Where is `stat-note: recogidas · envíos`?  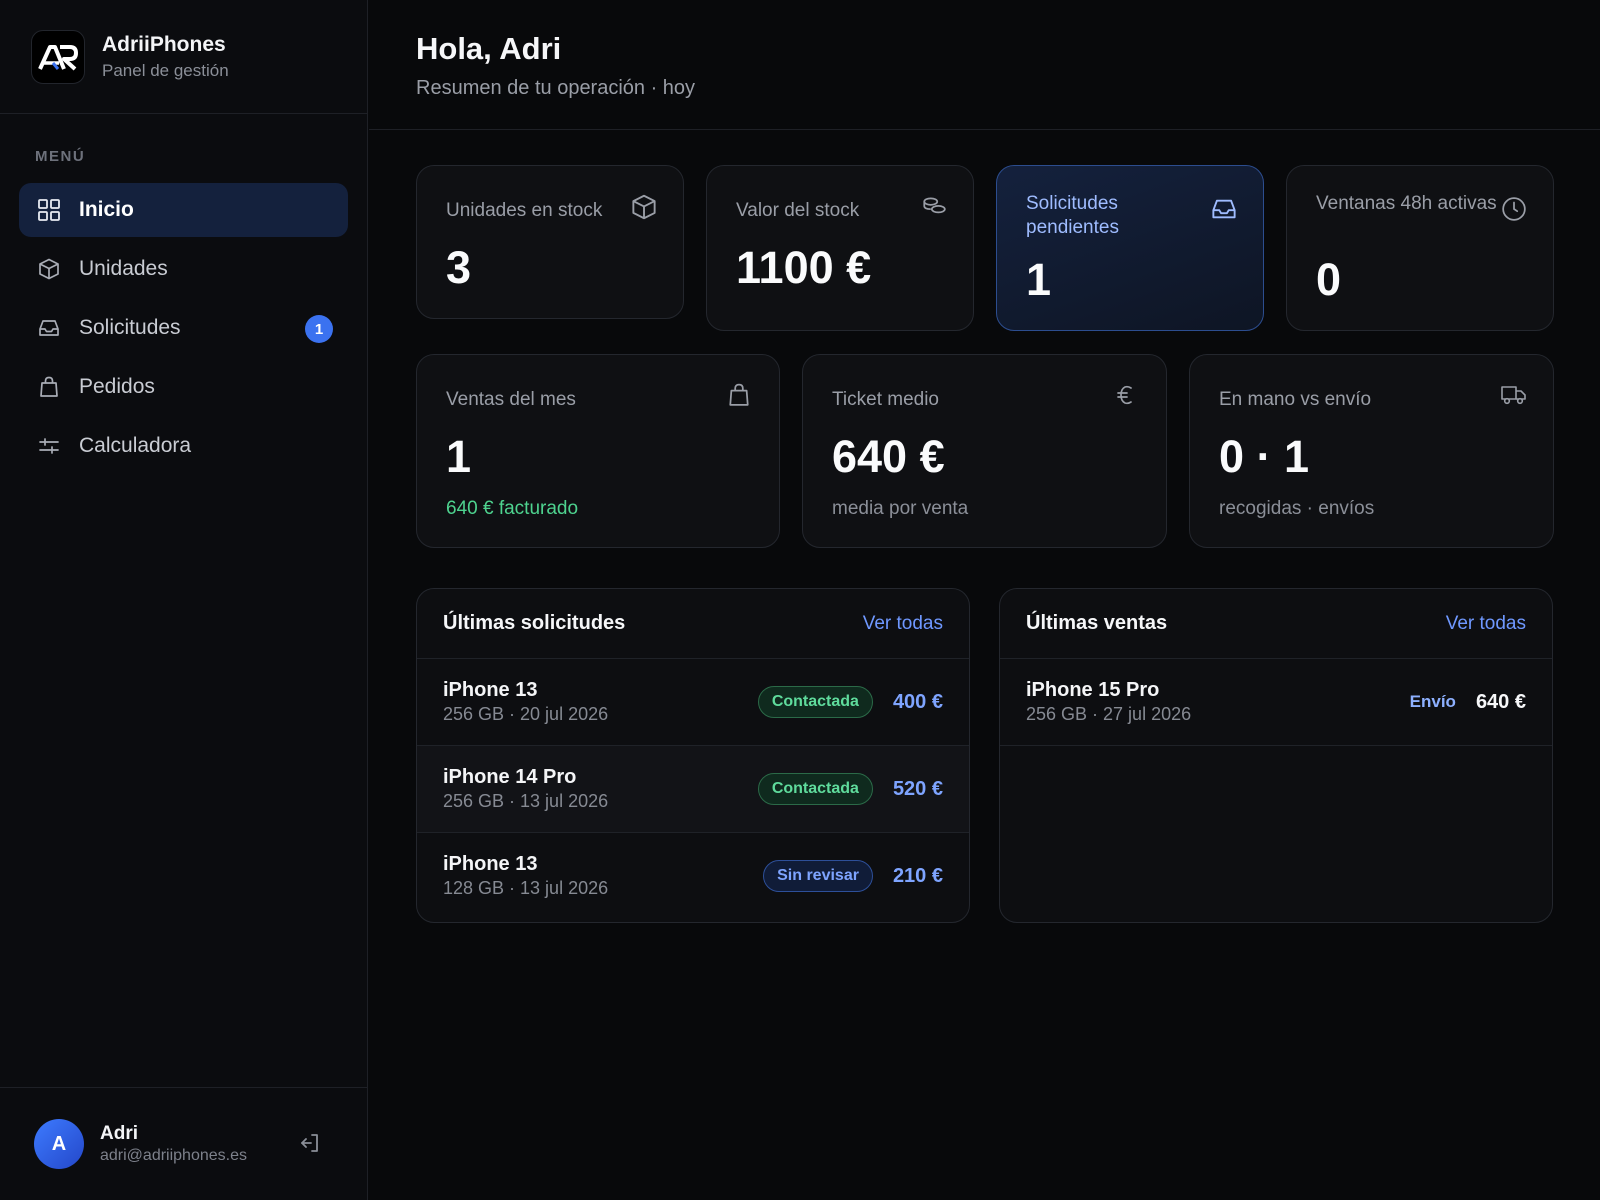
stat-note: recogidas · envíos is located at coordinates (1297, 508).